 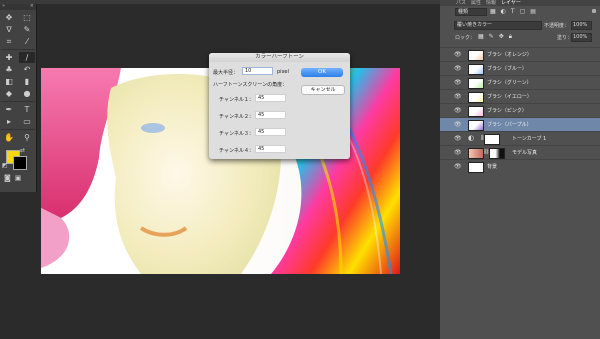 I want to click on curves-adjustment-icon: ◐, so click(x=471, y=138).